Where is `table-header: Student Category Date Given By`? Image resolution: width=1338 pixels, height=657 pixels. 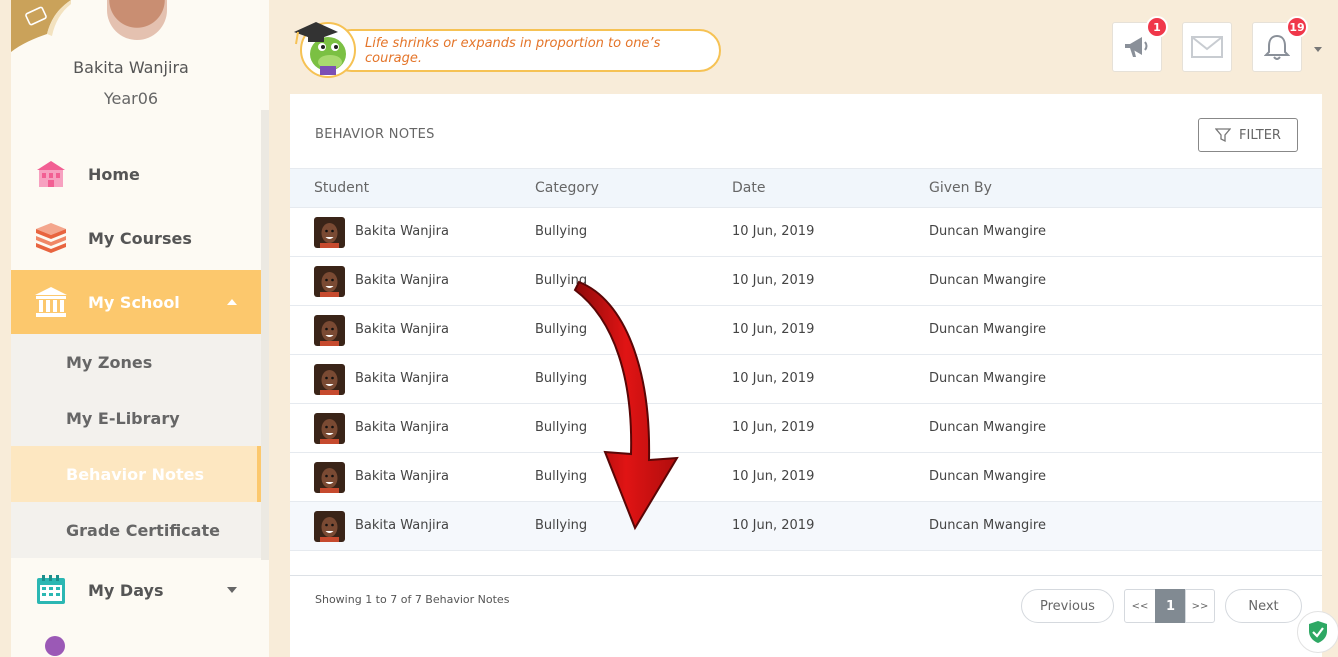
table-header: Student Category Date Given By is located at coordinates (806, 188).